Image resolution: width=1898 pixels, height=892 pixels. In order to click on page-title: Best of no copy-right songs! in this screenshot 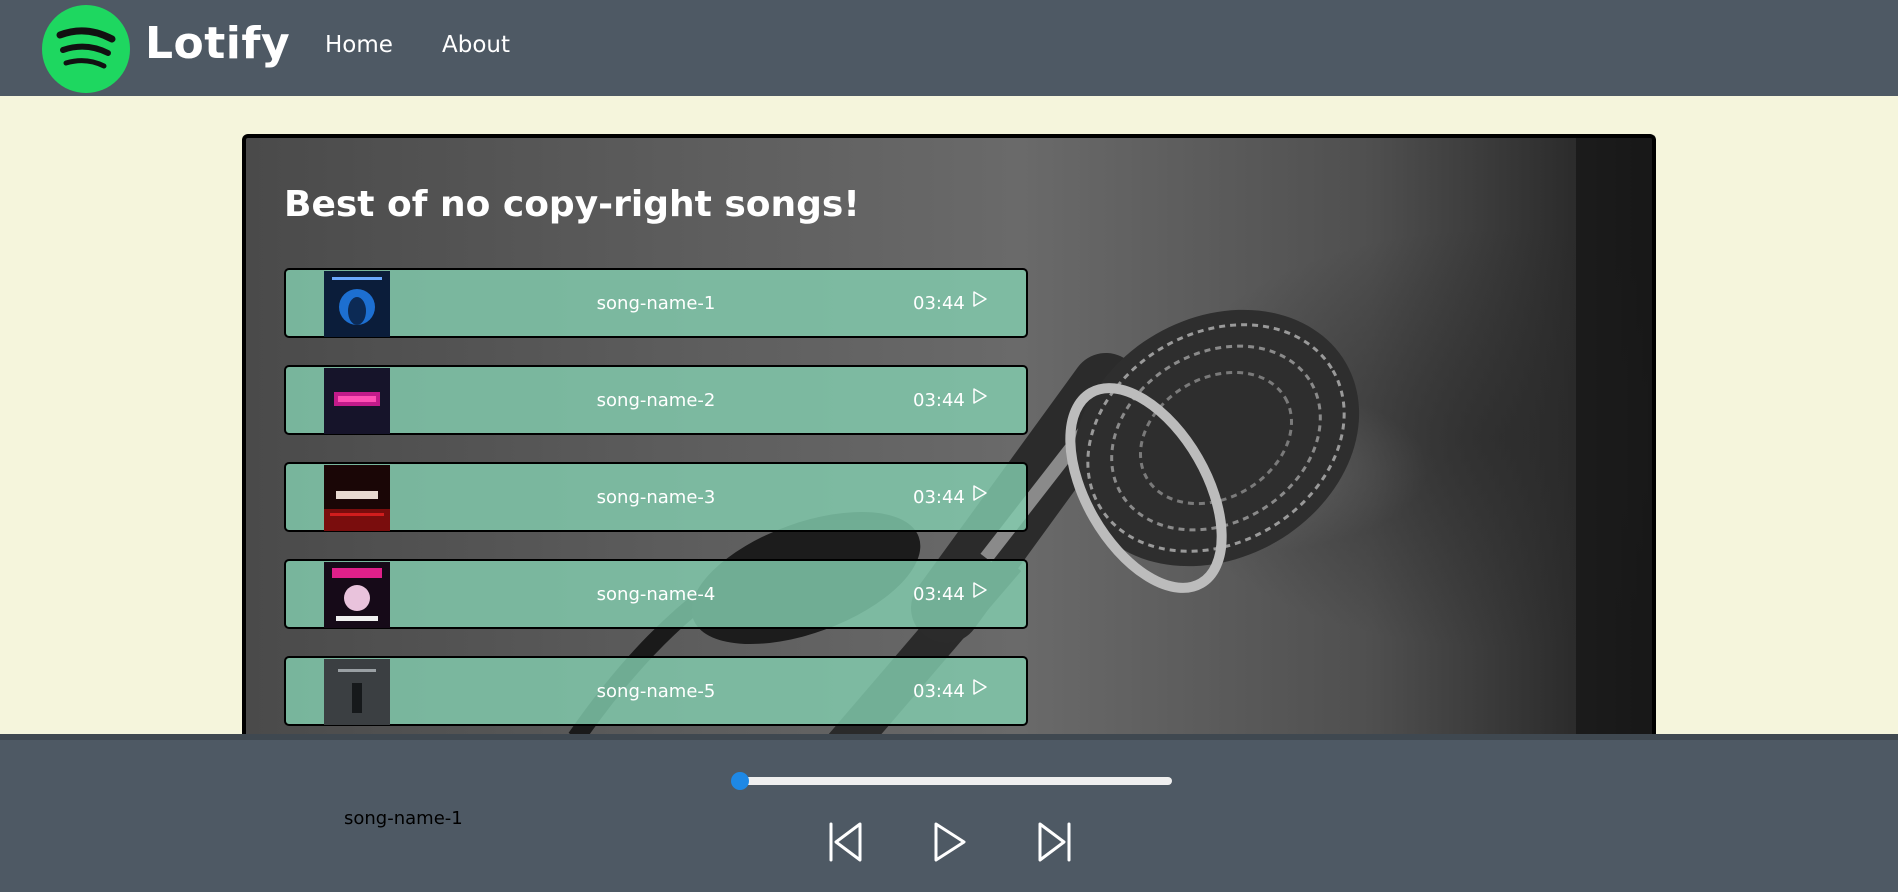, I will do `click(572, 204)`.